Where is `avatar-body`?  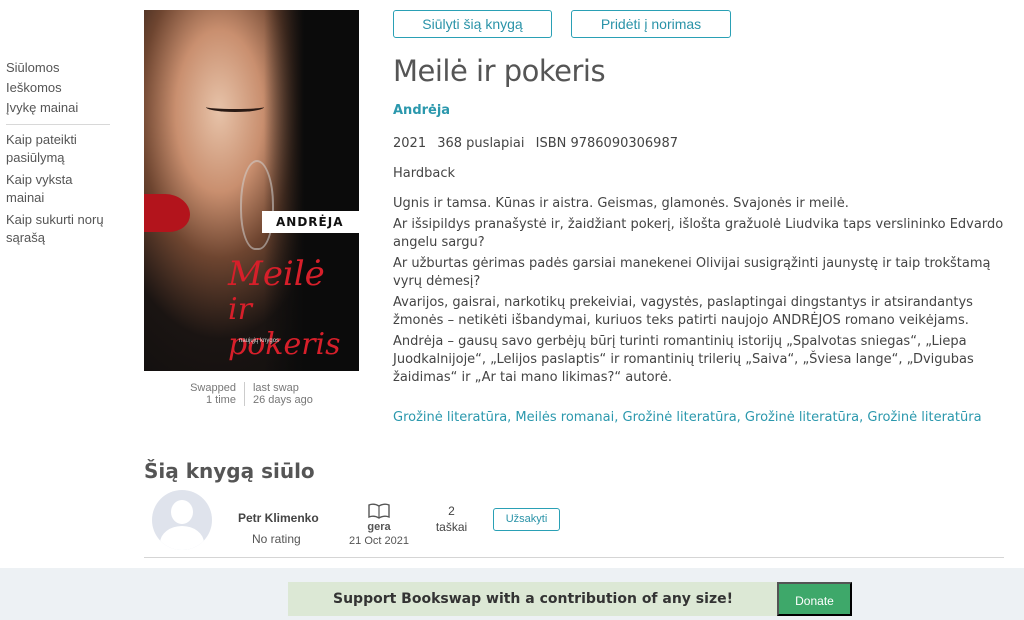 avatar-body is located at coordinates (182, 538).